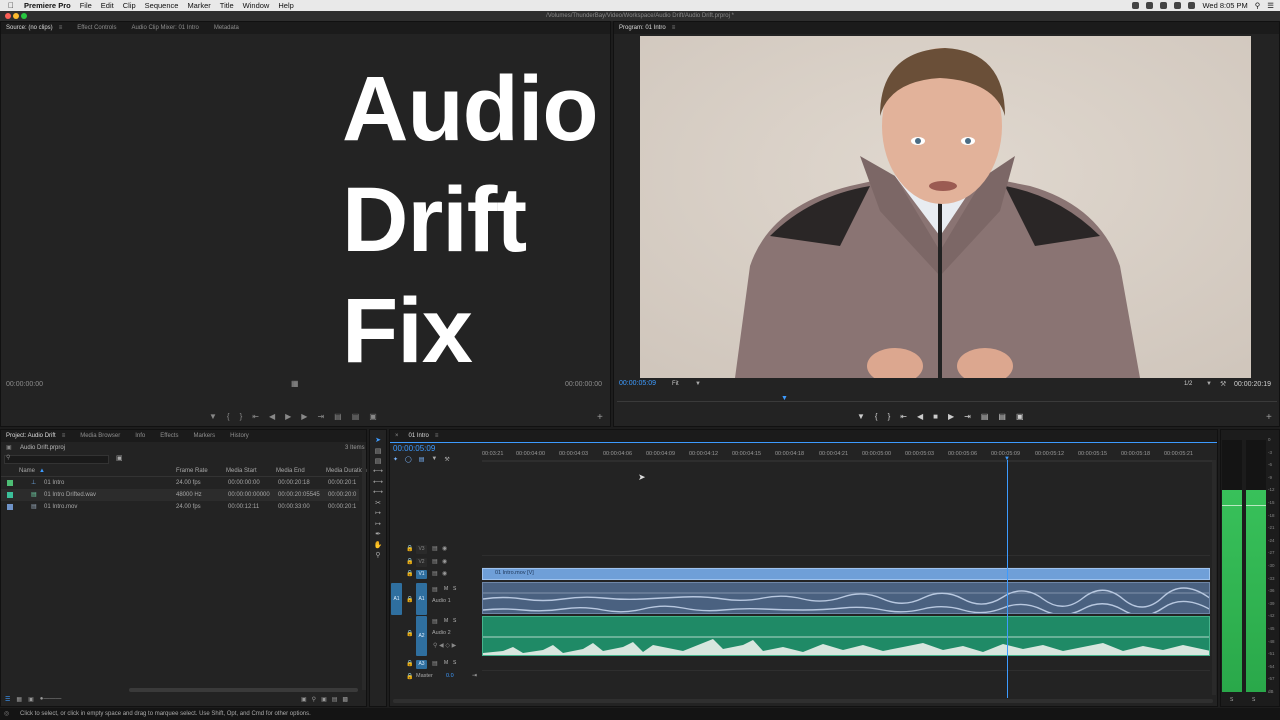  I want to click on settings-icon: ▦, so click(295, 383).